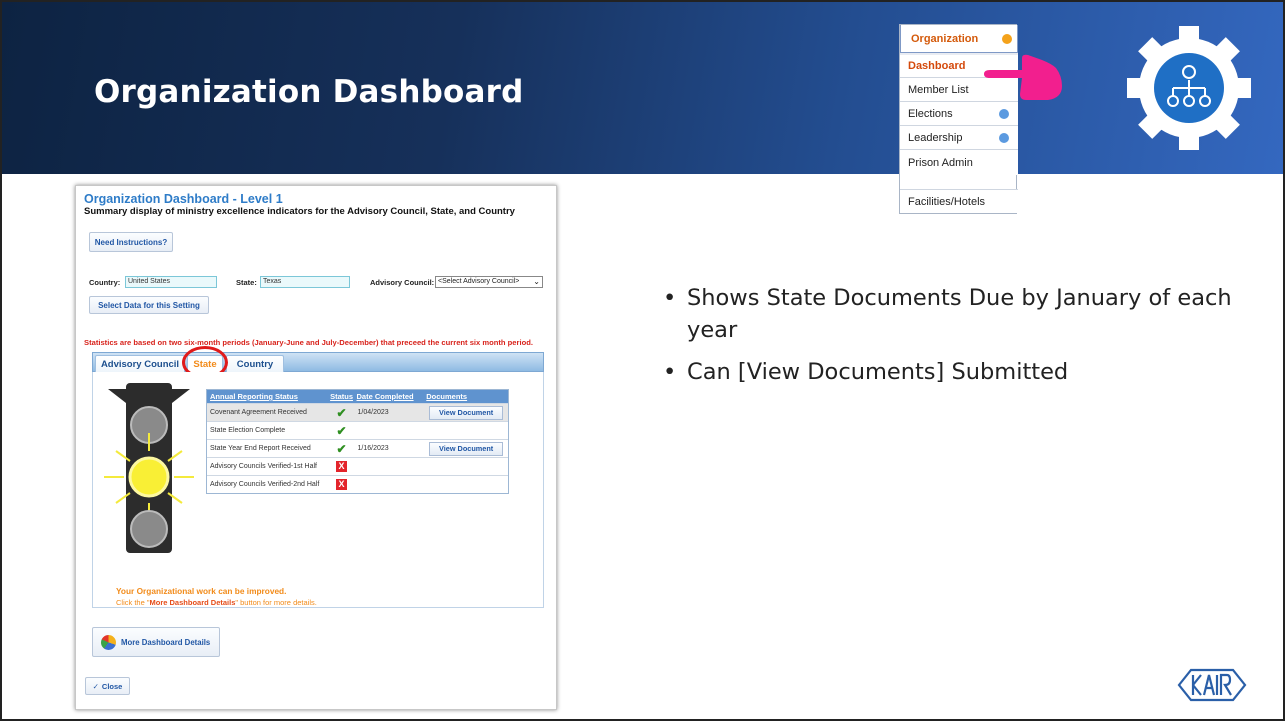  What do you see at coordinates (254, 396) in the screenshot?
I see `header-annual-reporting-status: Annual Reporting Status` at bounding box center [254, 396].